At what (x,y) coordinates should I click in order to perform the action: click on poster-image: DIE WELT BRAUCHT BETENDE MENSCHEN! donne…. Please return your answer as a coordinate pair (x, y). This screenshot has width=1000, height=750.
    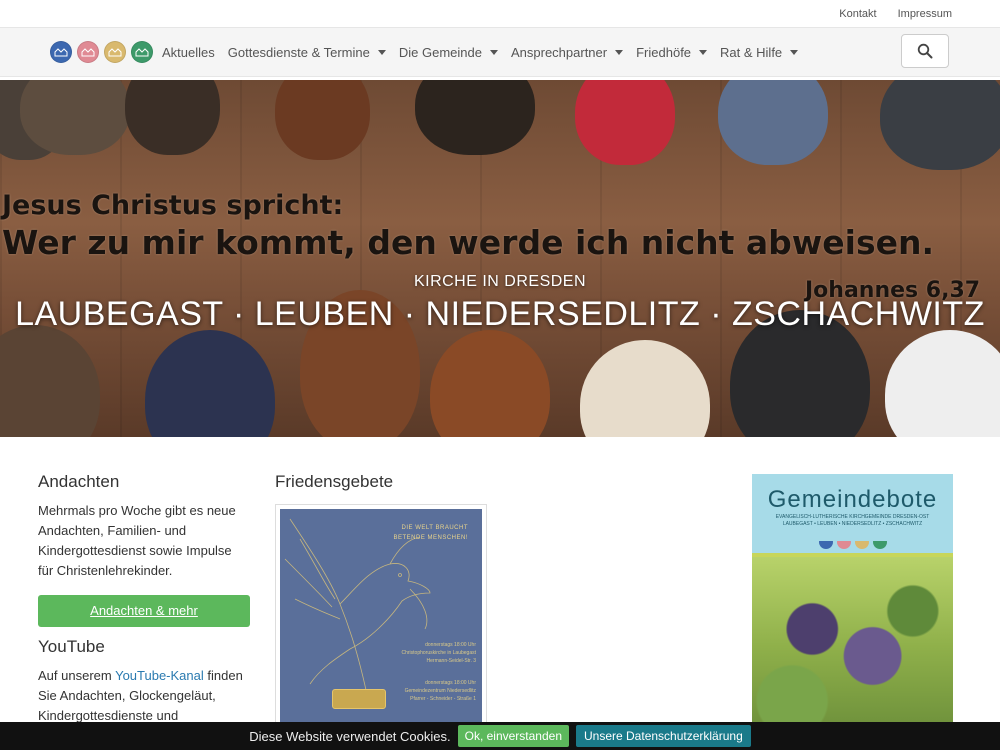
    Looking at the image, I should click on (381, 624).